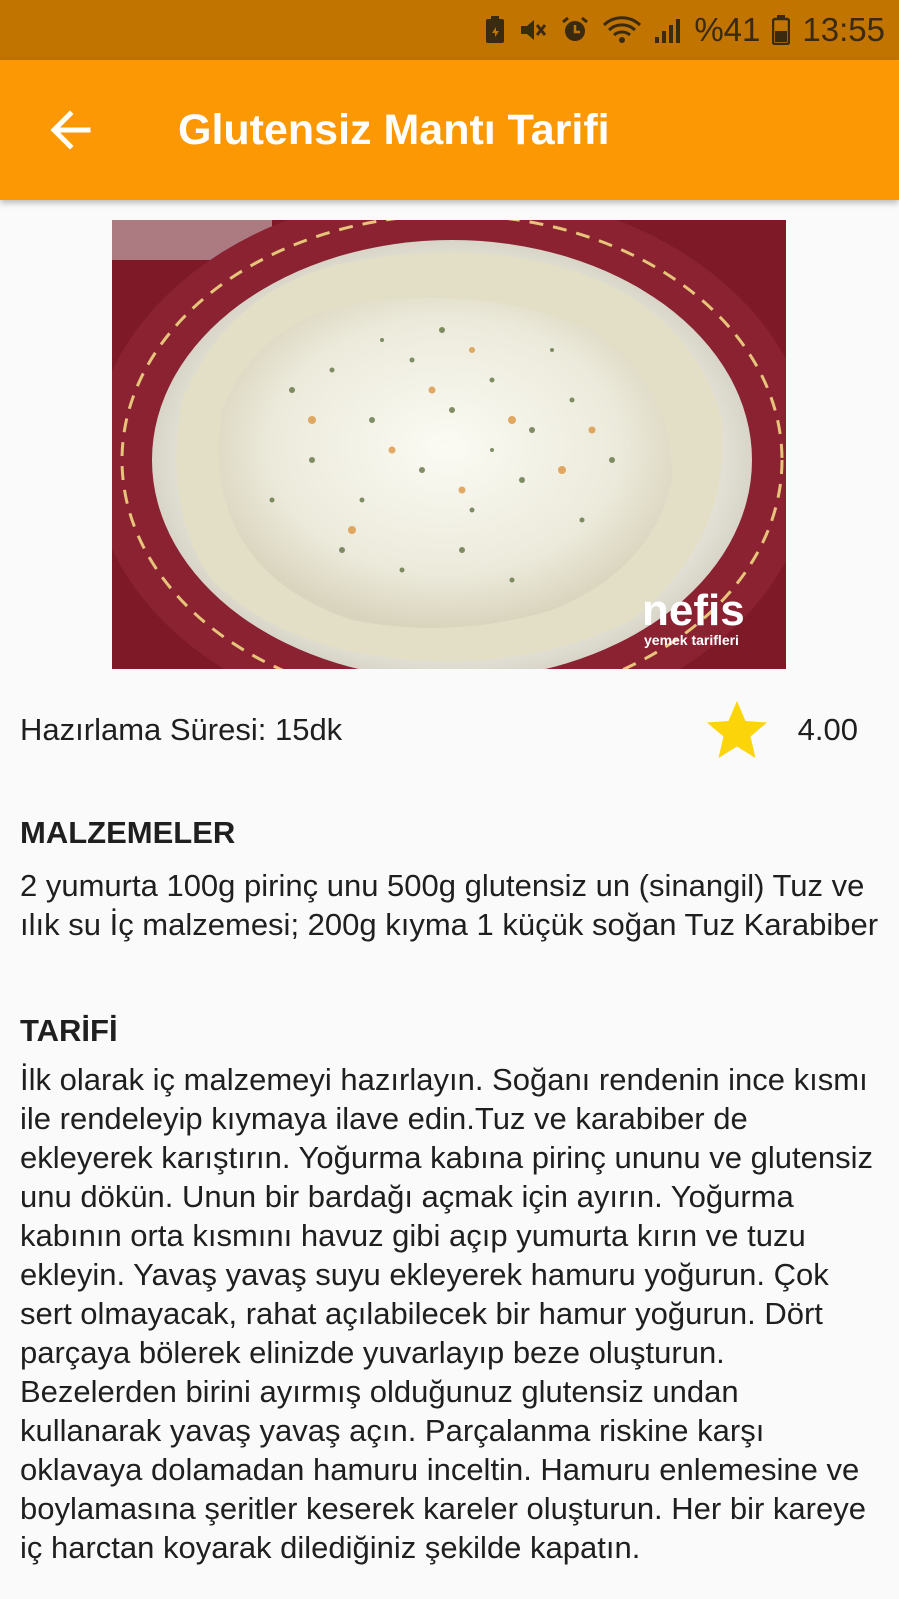 The width and height of the screenshot is (899, 1599). I want to click on battery-icon, so click(781, 30).